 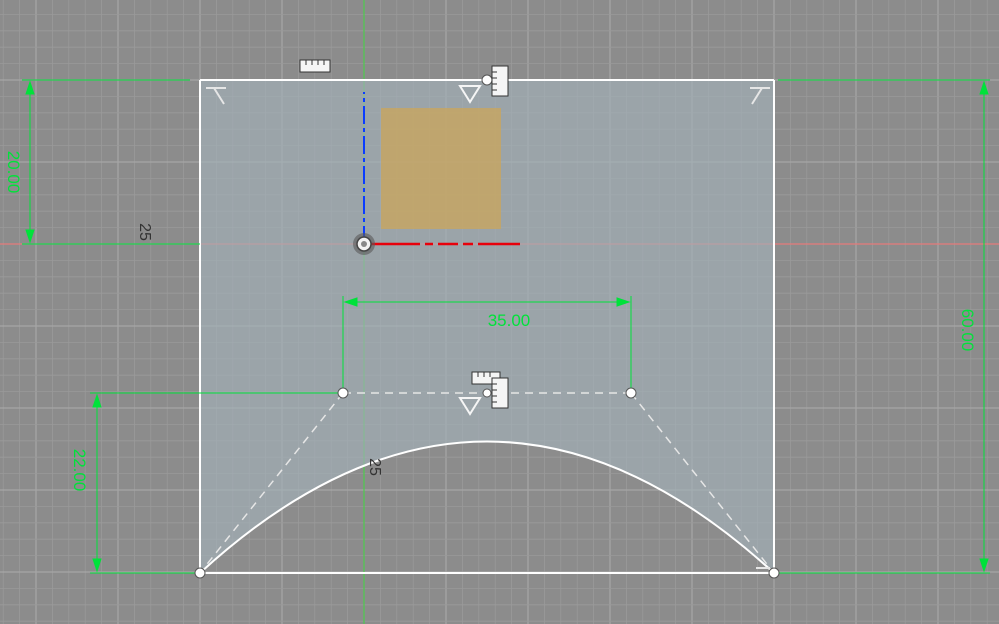 I want to click on dimension-arc-height-value: 22.00, so click(x=79, y=470).